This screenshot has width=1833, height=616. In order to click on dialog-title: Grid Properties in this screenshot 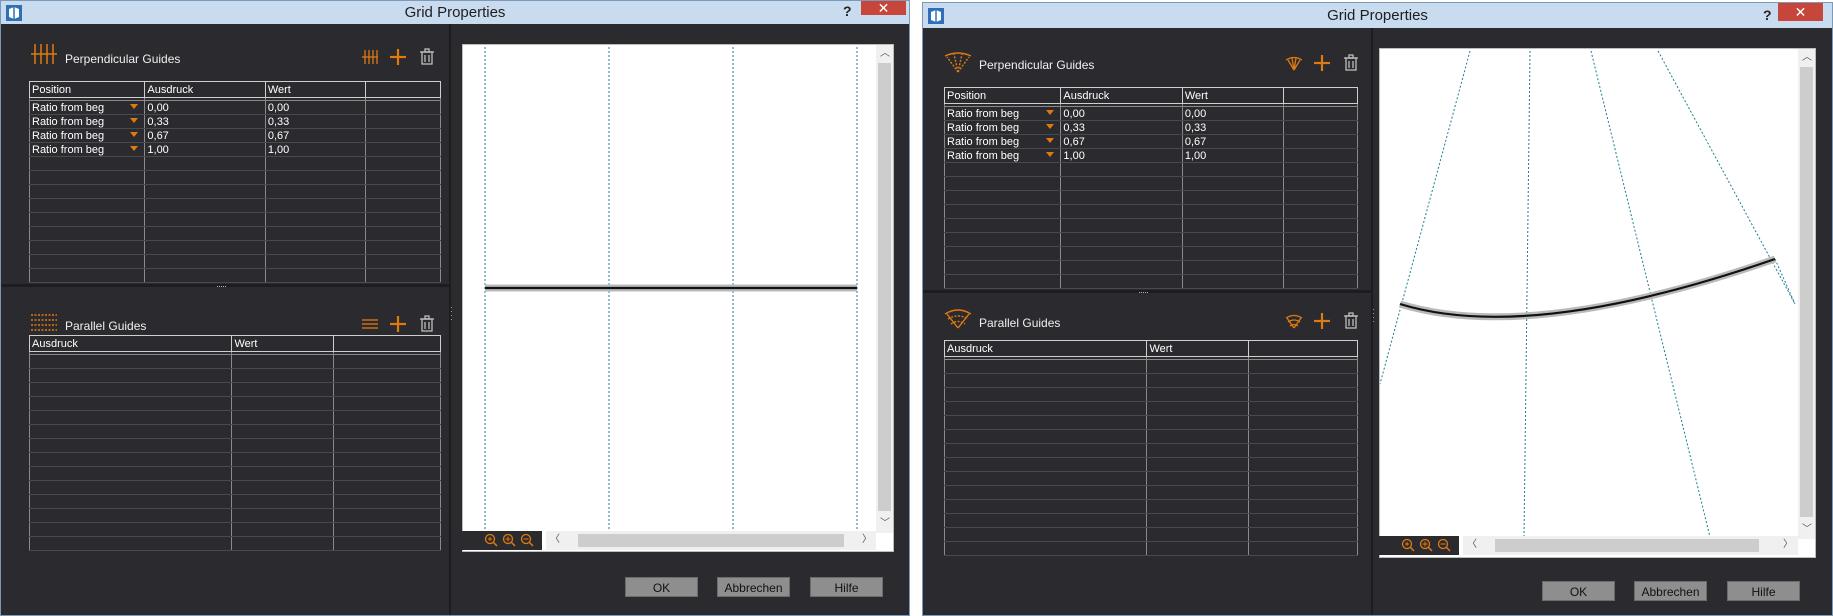, I will do `click(1377, 15)`.